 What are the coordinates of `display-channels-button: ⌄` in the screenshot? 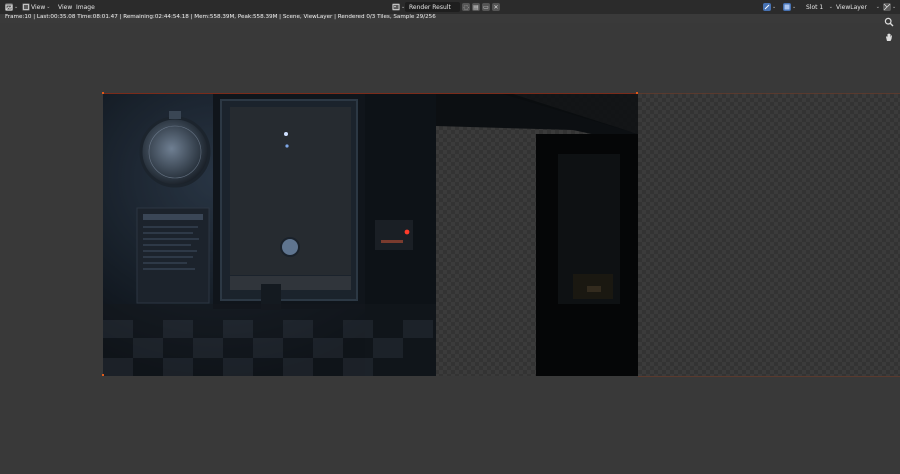 It's located at (789, 7).